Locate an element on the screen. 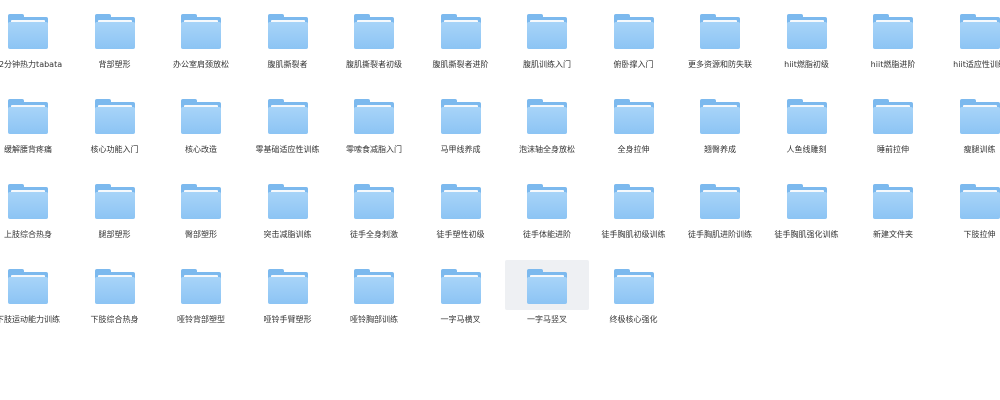 The height and width of the screenshot is (400, 1000). folder-label: hiit适应性训练 is located at coordinates (969, 64).